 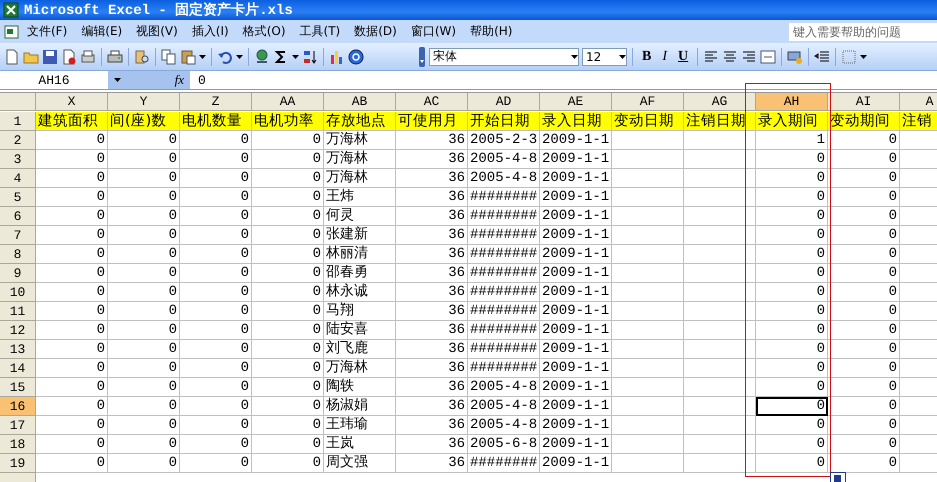 What do you see at coordinates (665, 56) in the screenshot?
I see `italic-button: I` at bounding box center [665, 56].